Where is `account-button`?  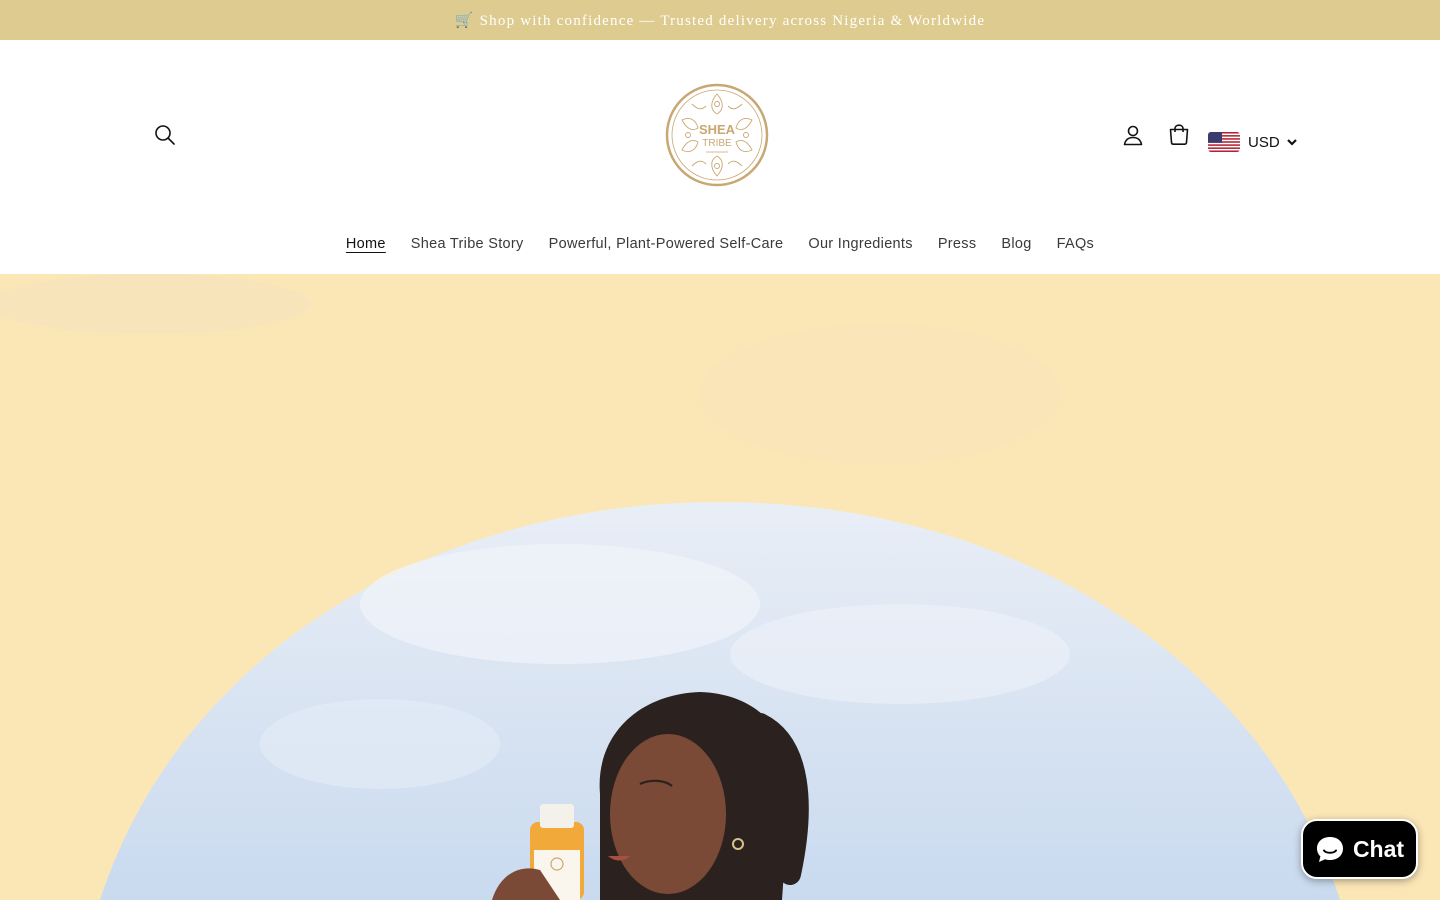 account-button is located at coordinates (1133, 135).